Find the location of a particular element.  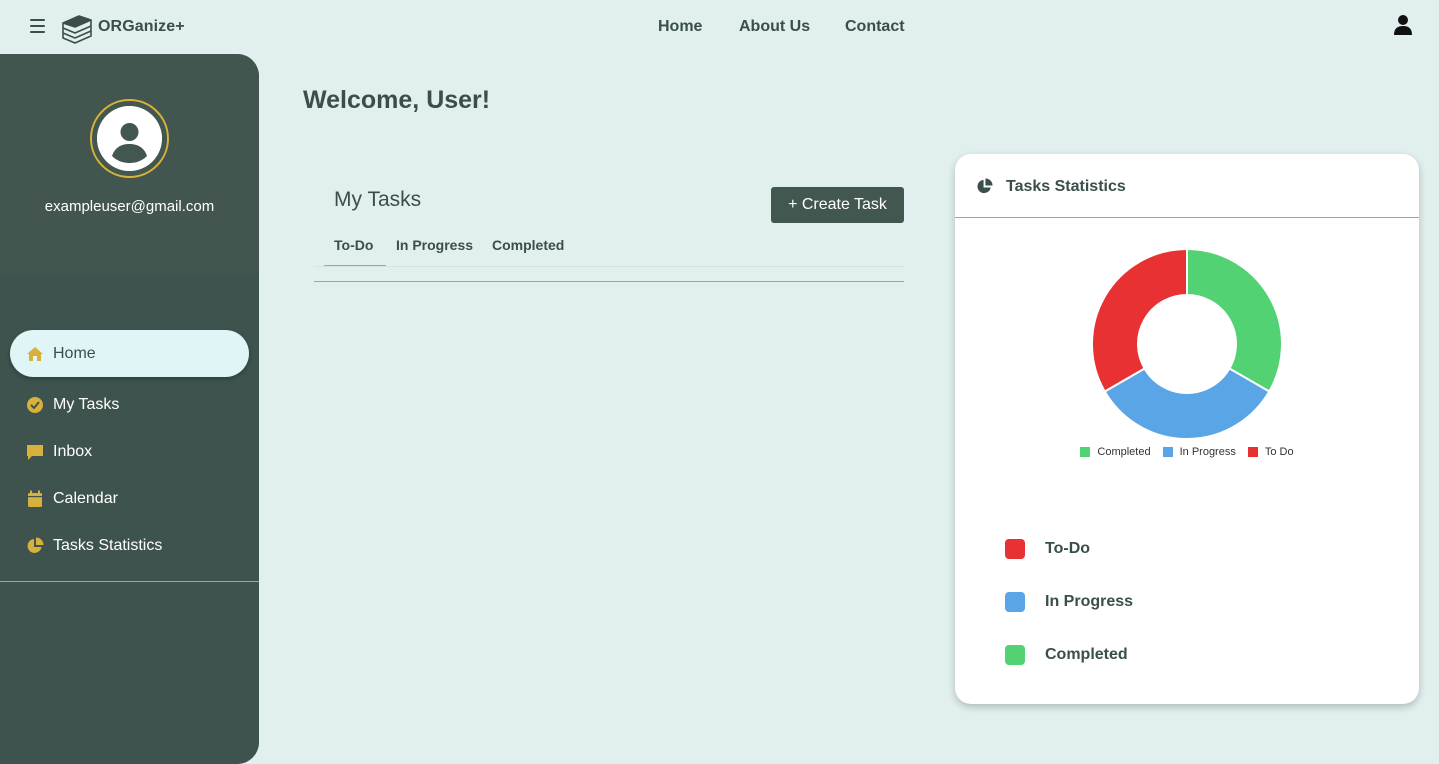

completed-color-square is located at coordinates (1015, 655).